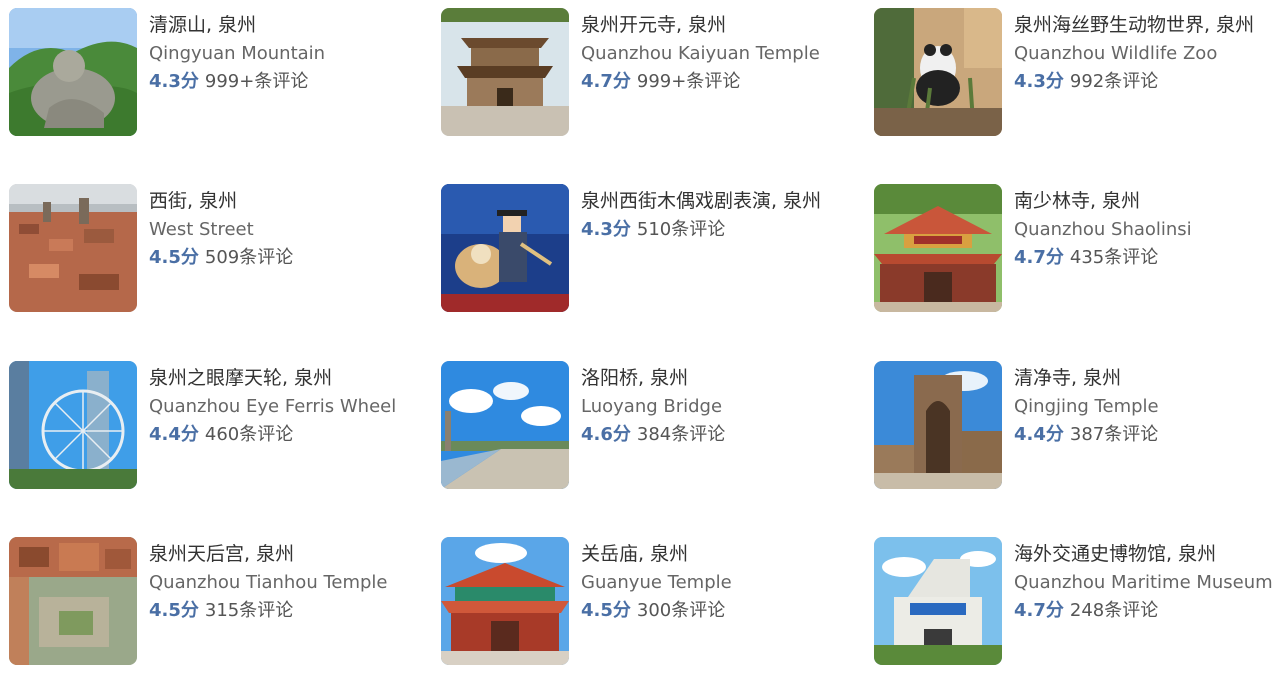  Describe the element at coordinates (1116, 53) in the screenshot. I see `attraction-subtitle: Quanzhou Wildlife Zoo` at that location.